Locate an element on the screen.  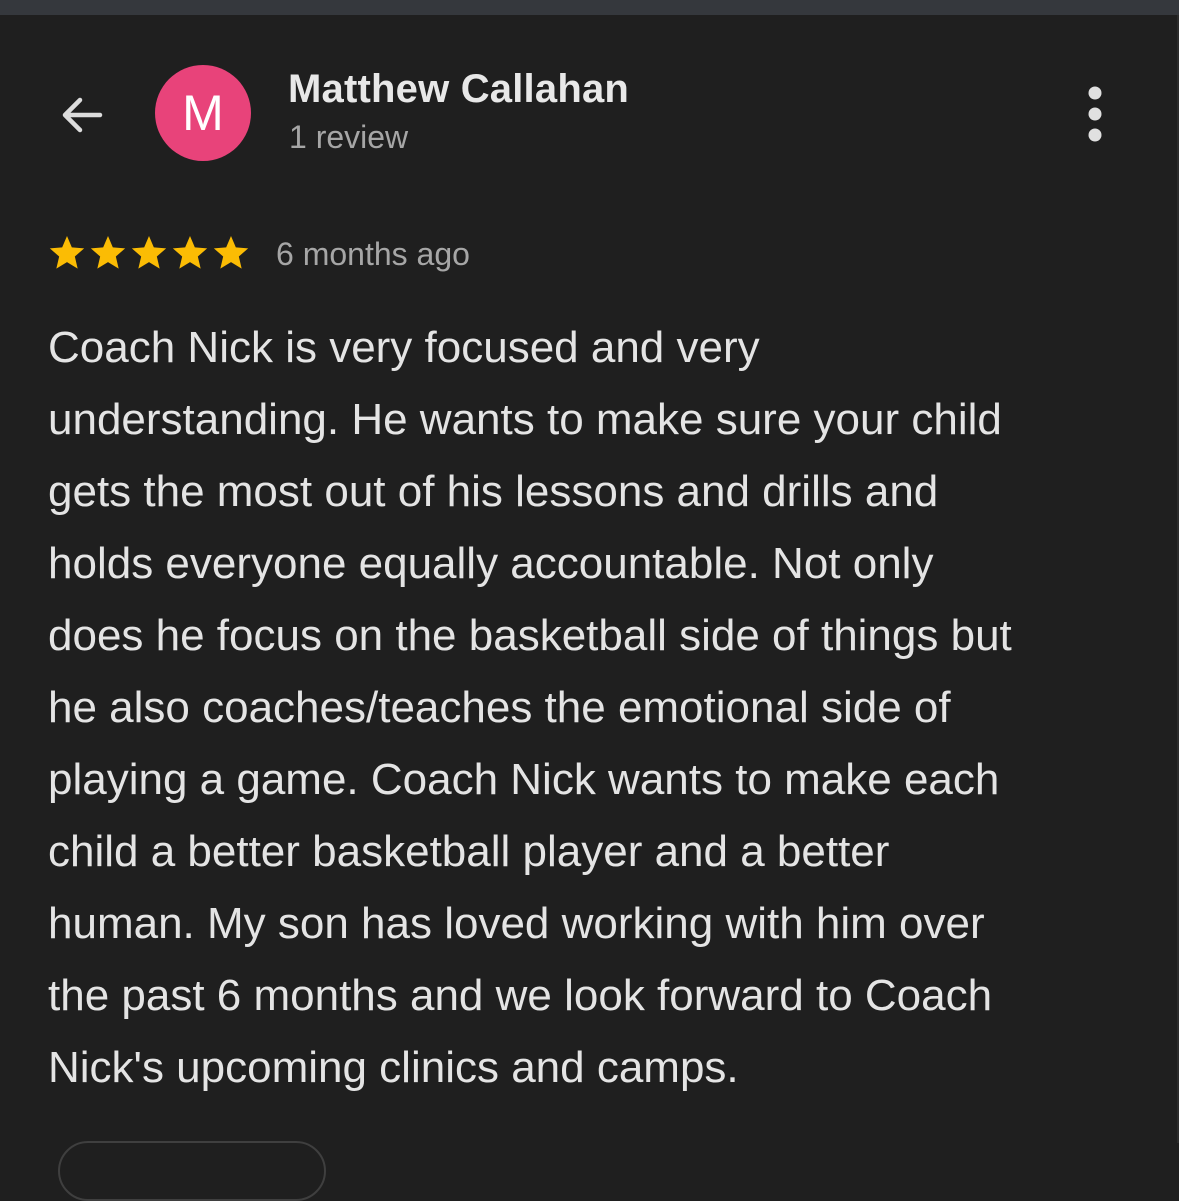
back-button is located at coordinates (82, 115).